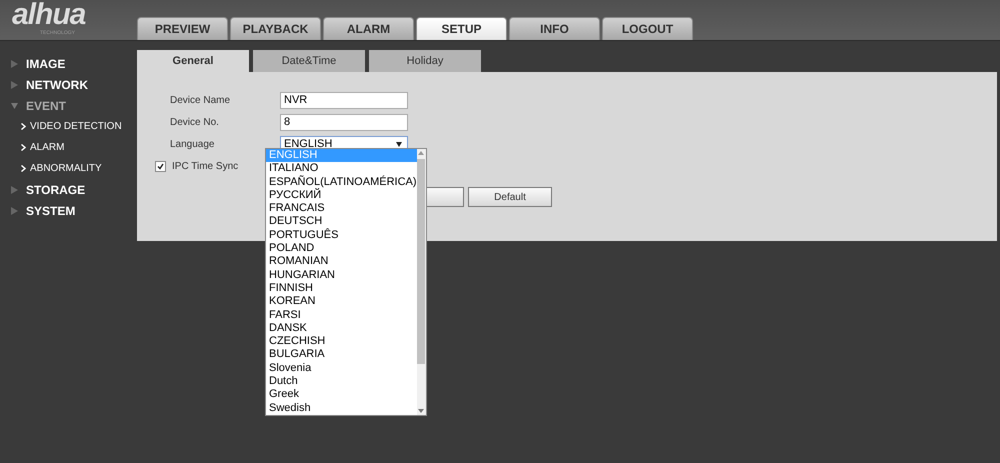 This screenshot has width=1000, height=463. Describe the element at coordinates (344, 100) in the screenshot. I see `device-name-field: NVR` at that location.